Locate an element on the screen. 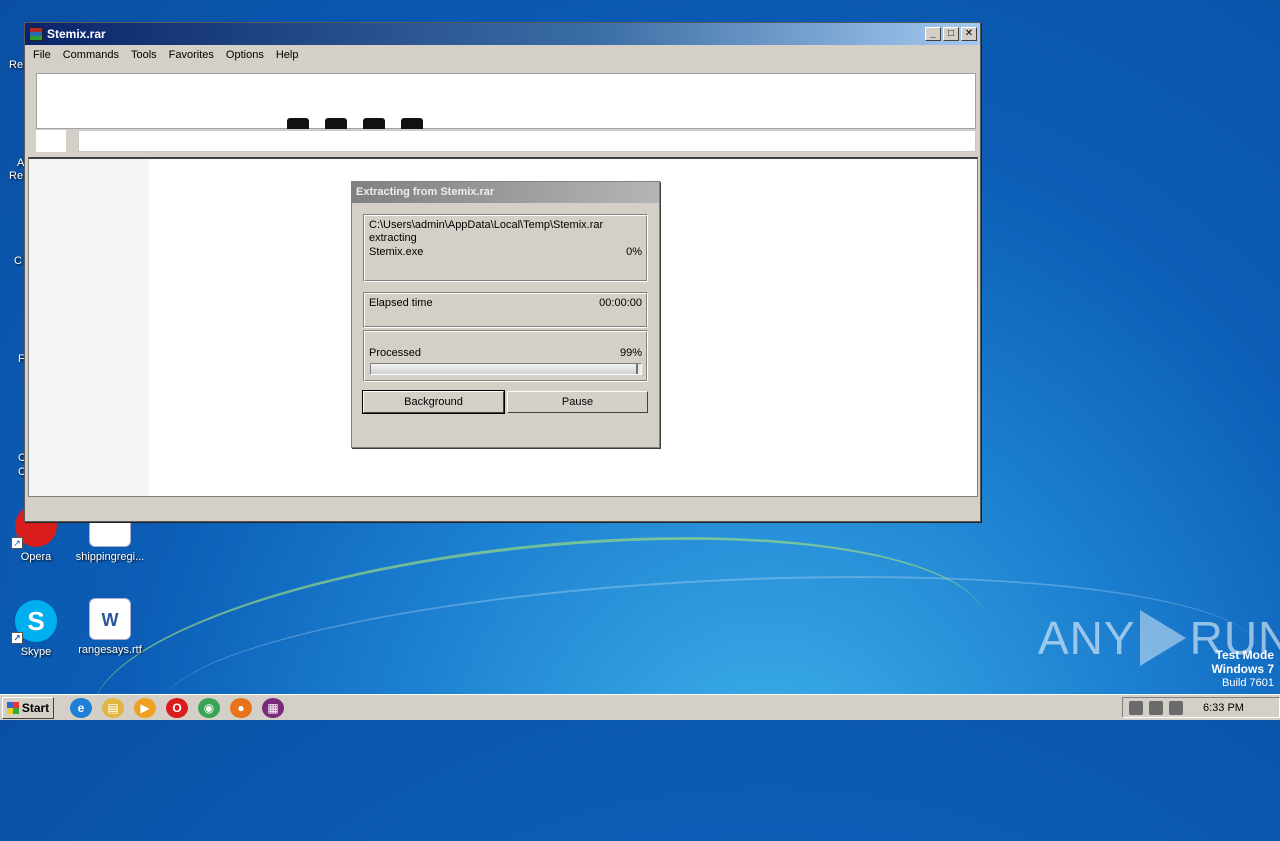 The image size is (1280, 841). winrar-icon: ▦ is located at coordinates (273, 707).